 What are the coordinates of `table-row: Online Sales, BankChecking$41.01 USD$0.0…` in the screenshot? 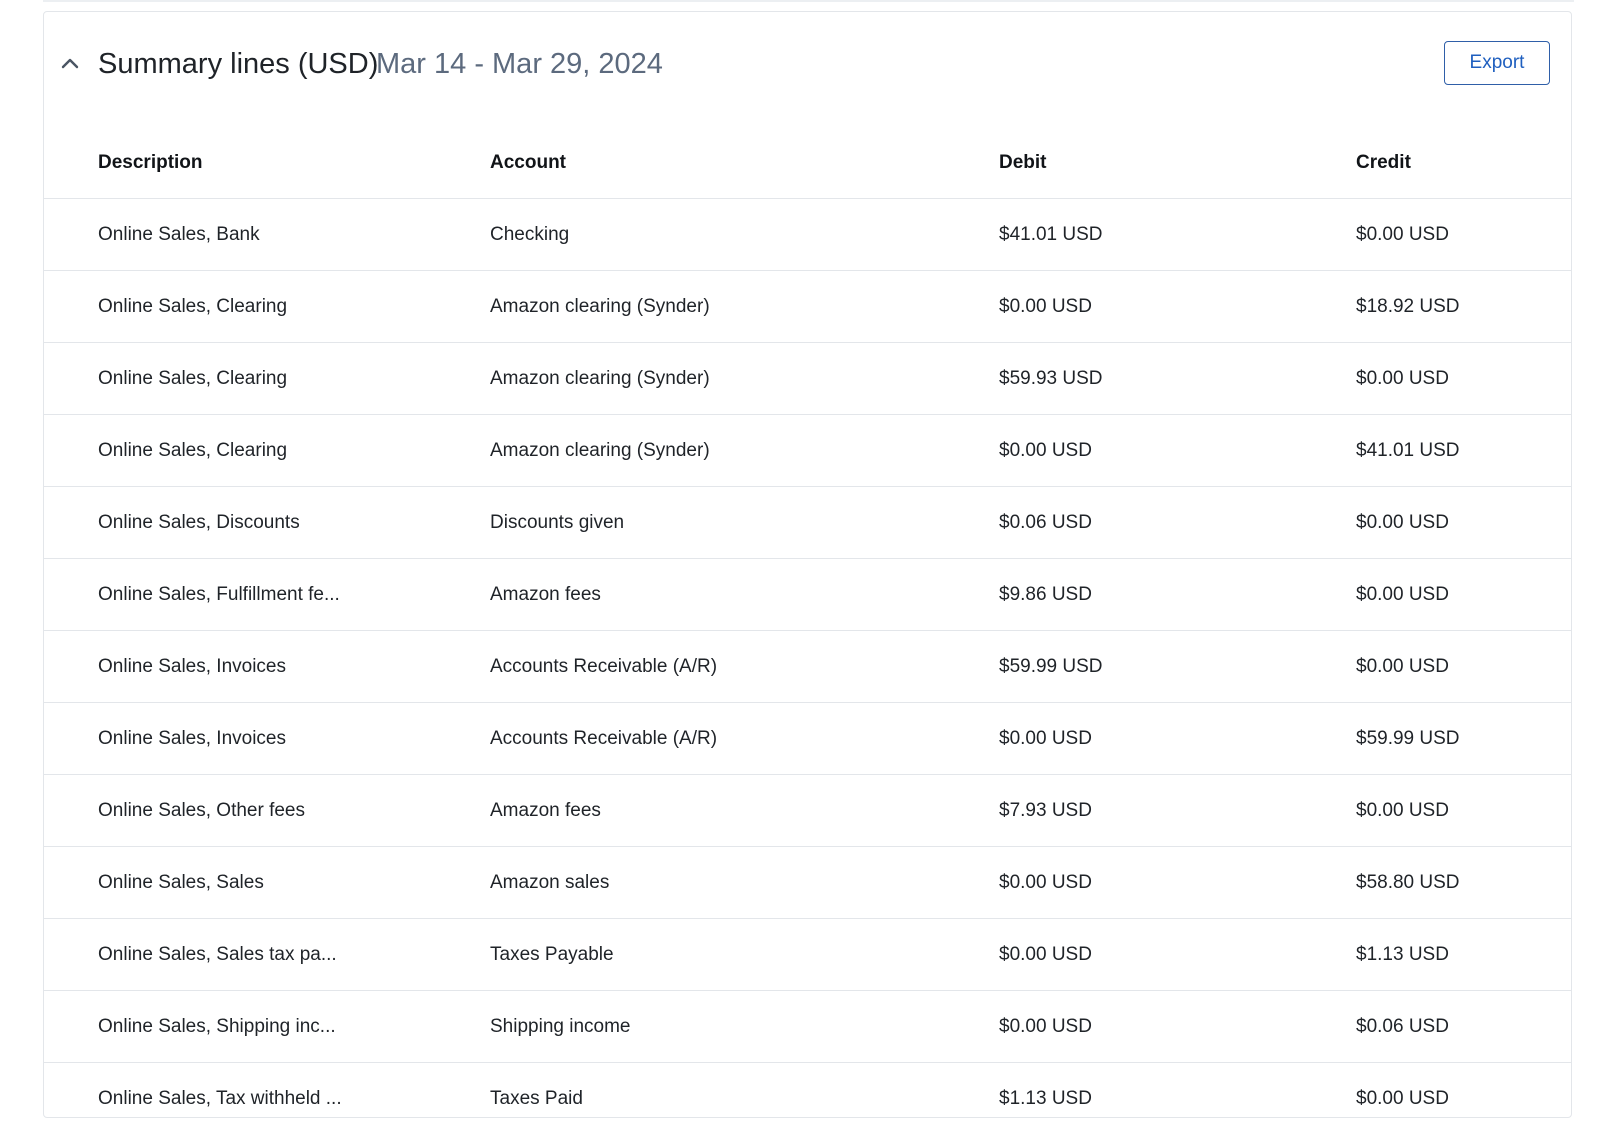 It's located at (807, 235).